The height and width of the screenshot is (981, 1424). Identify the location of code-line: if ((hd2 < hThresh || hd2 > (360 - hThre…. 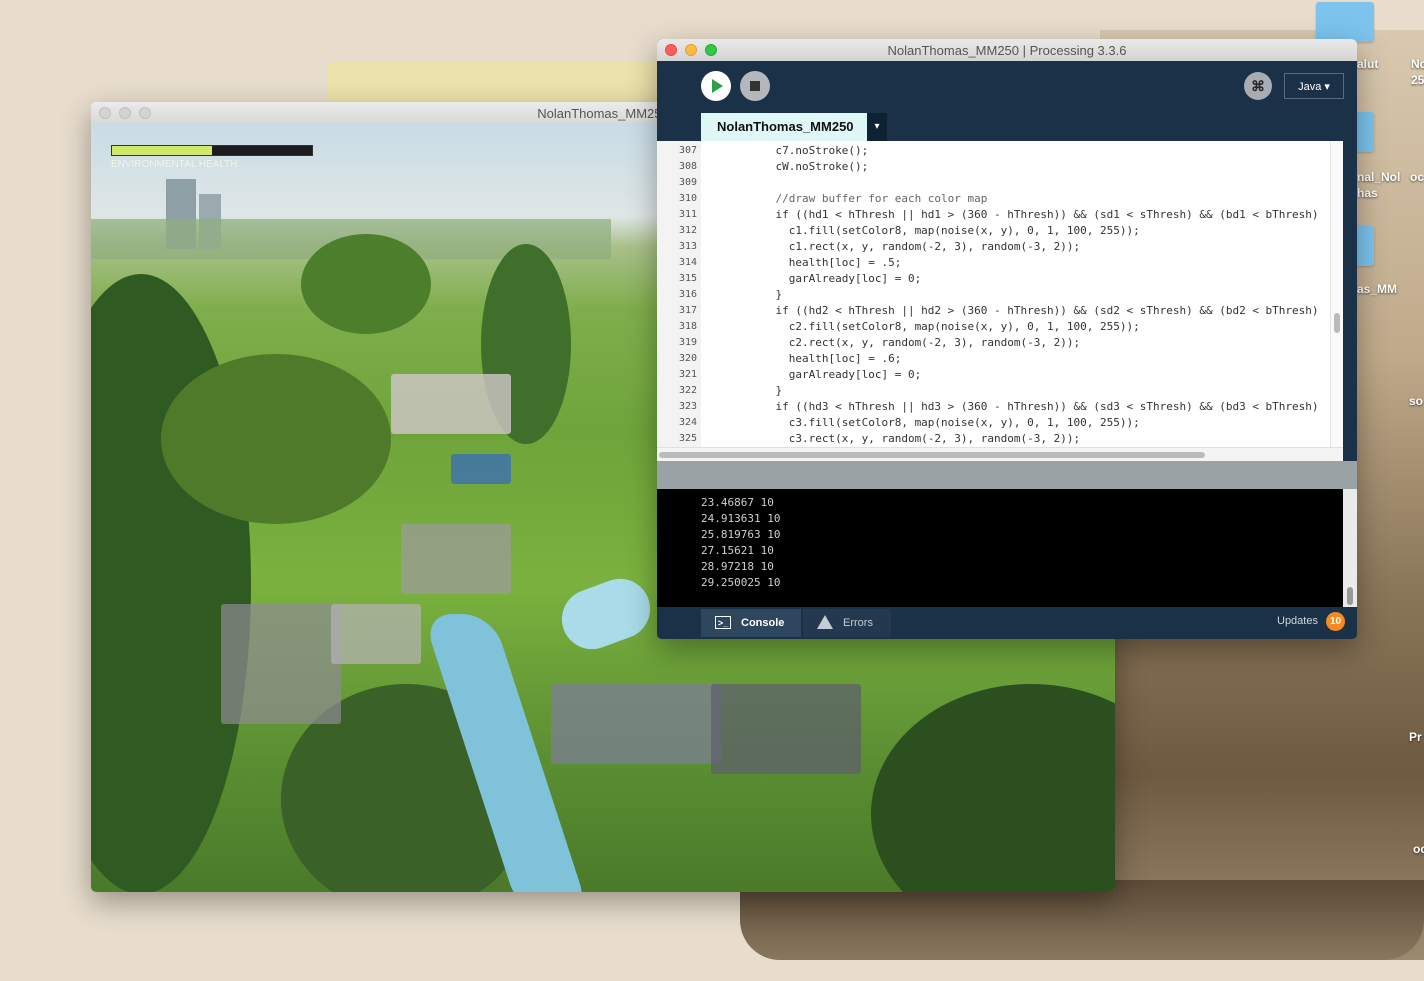
(1033, 311).